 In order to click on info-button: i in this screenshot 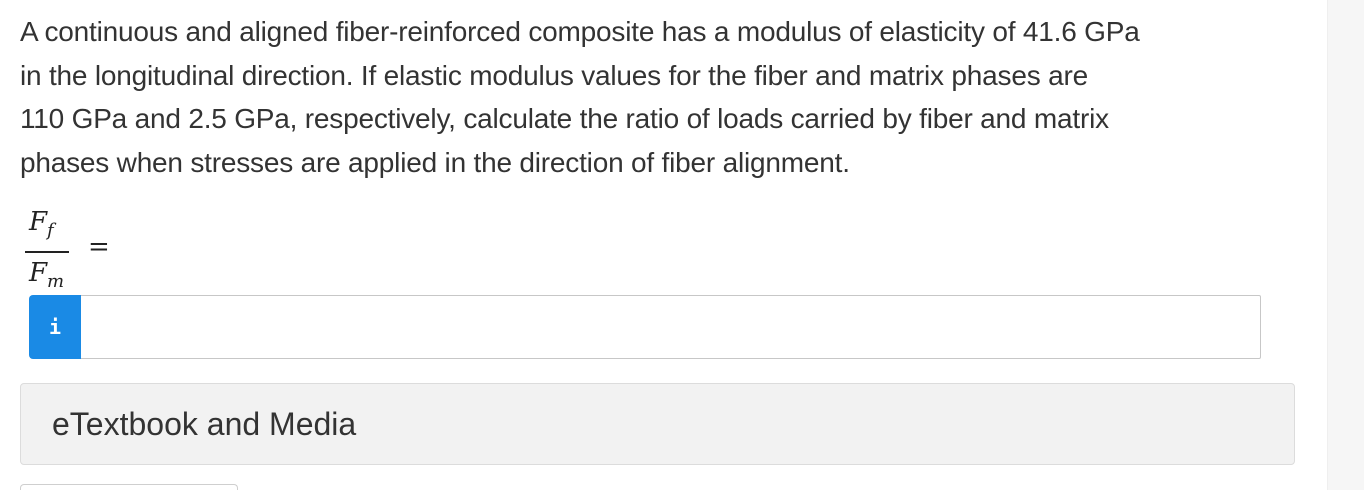, I will do `click(55, 327)`.